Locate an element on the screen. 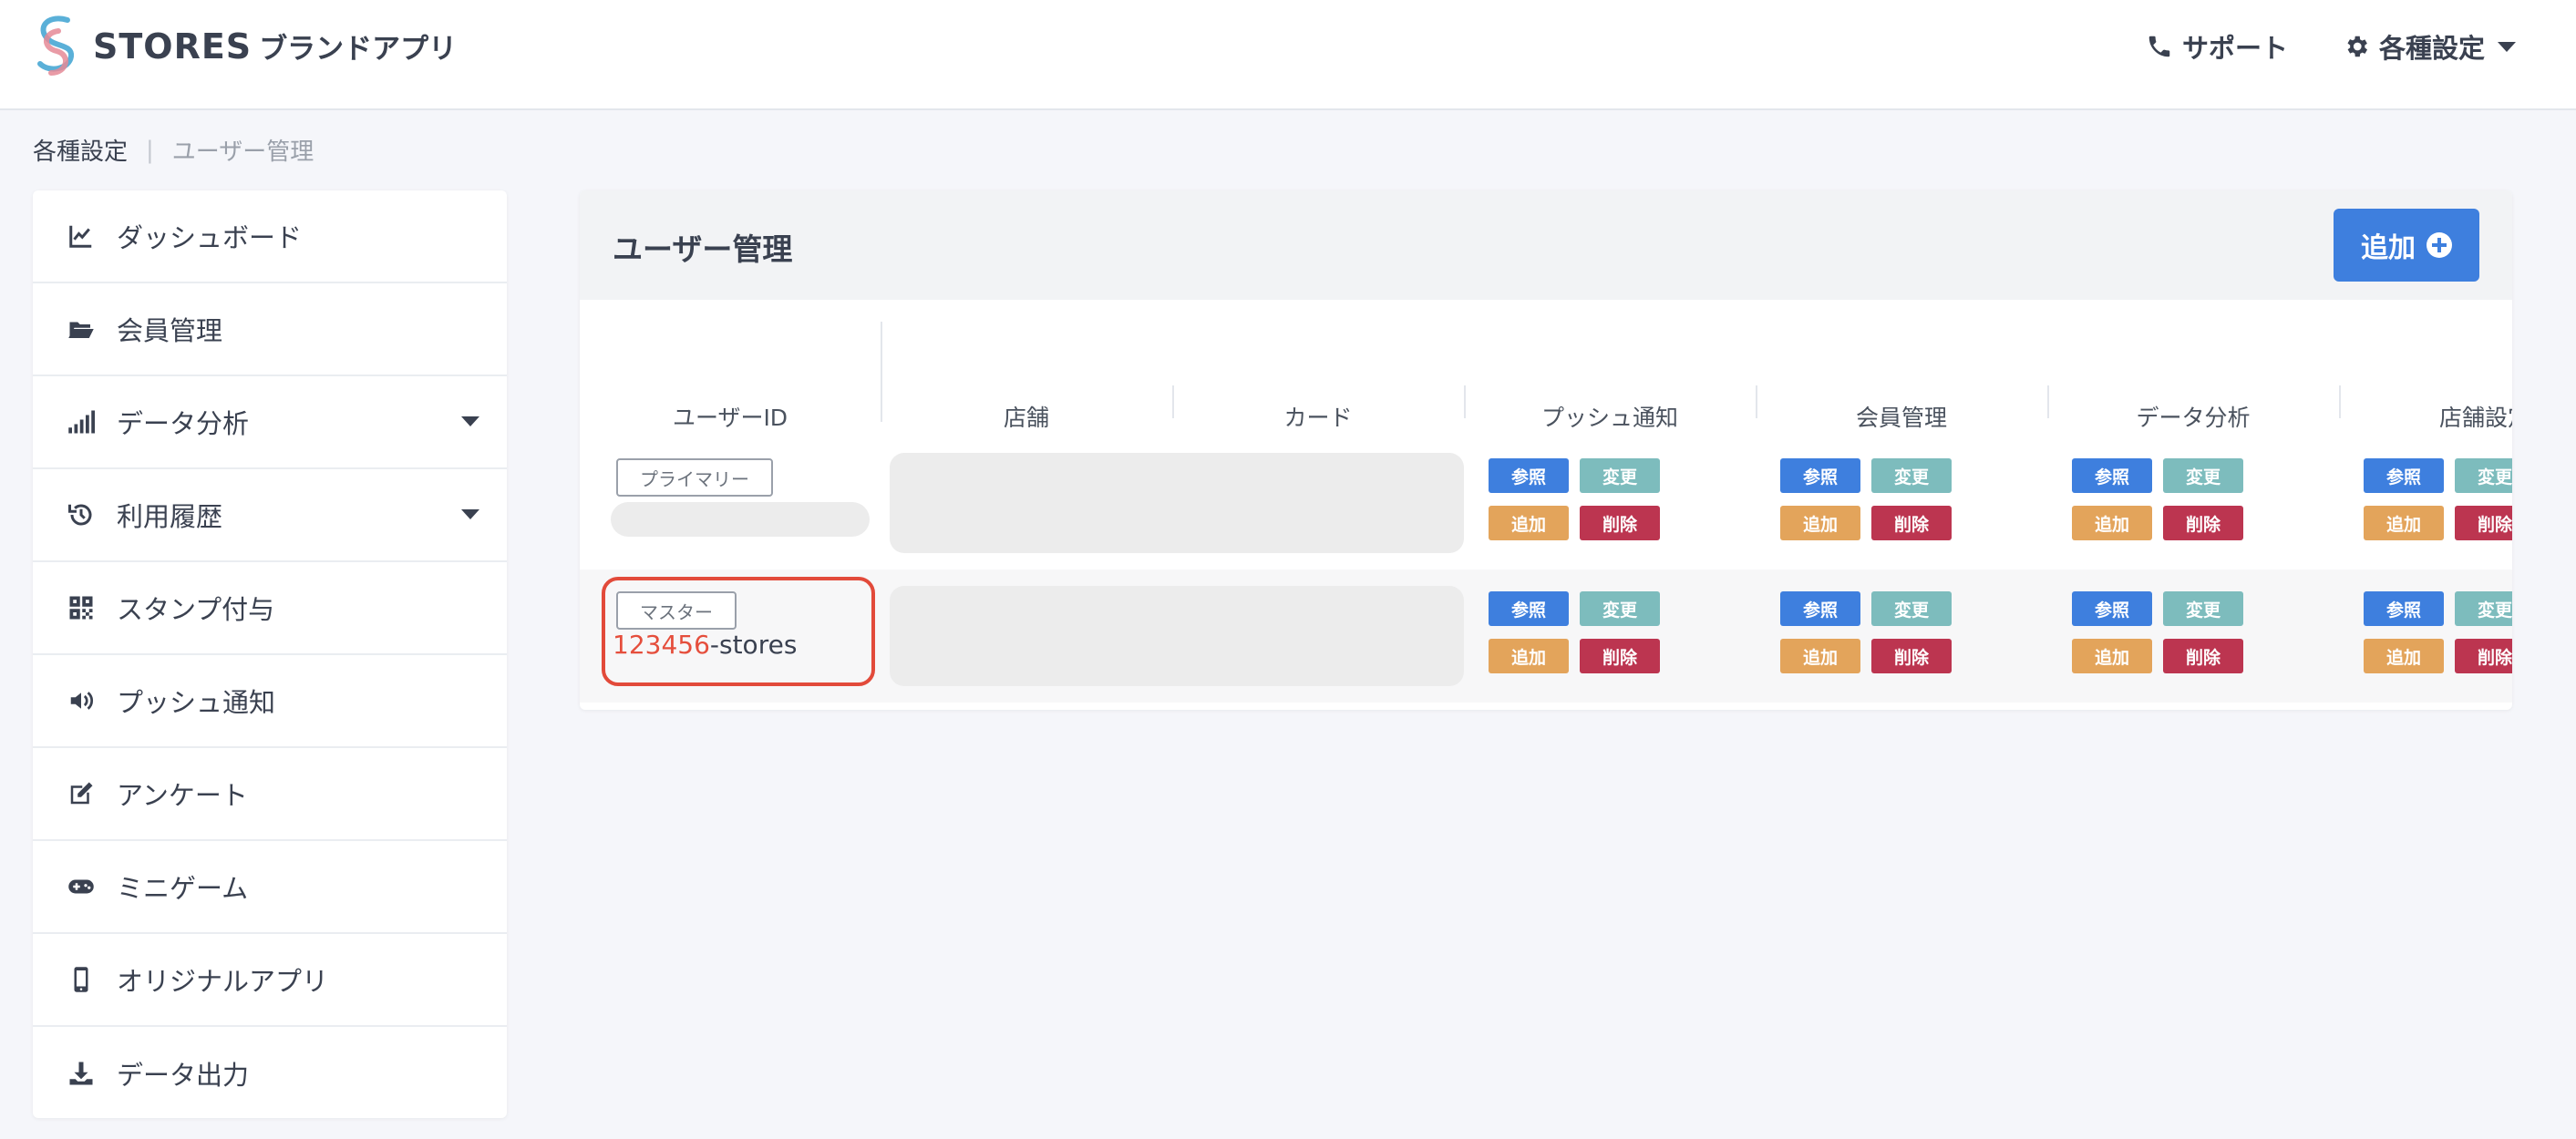 This screenshot has width=2576, height=1139. table-header: ユーザーID 店舗 カード プッシュ通知 会員管理 データ分析 店舗設定 is located at coordinates (1546, 368).